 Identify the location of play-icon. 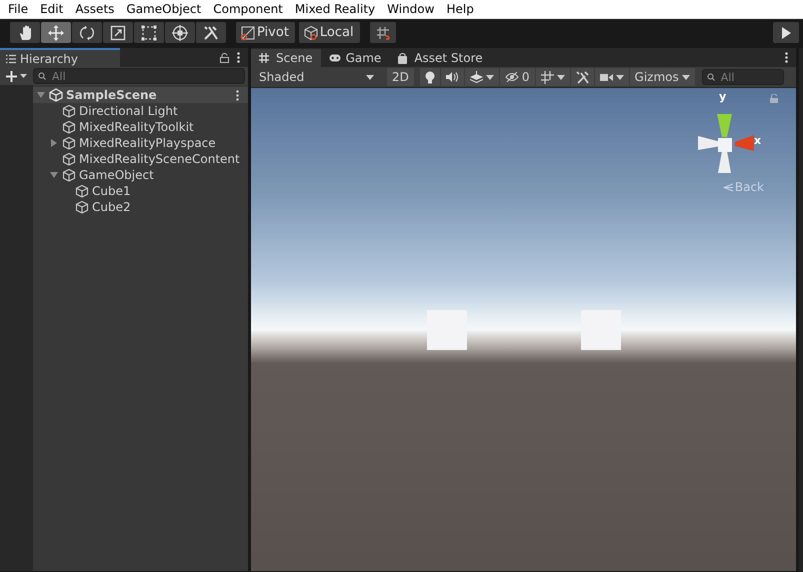
(786, 32).